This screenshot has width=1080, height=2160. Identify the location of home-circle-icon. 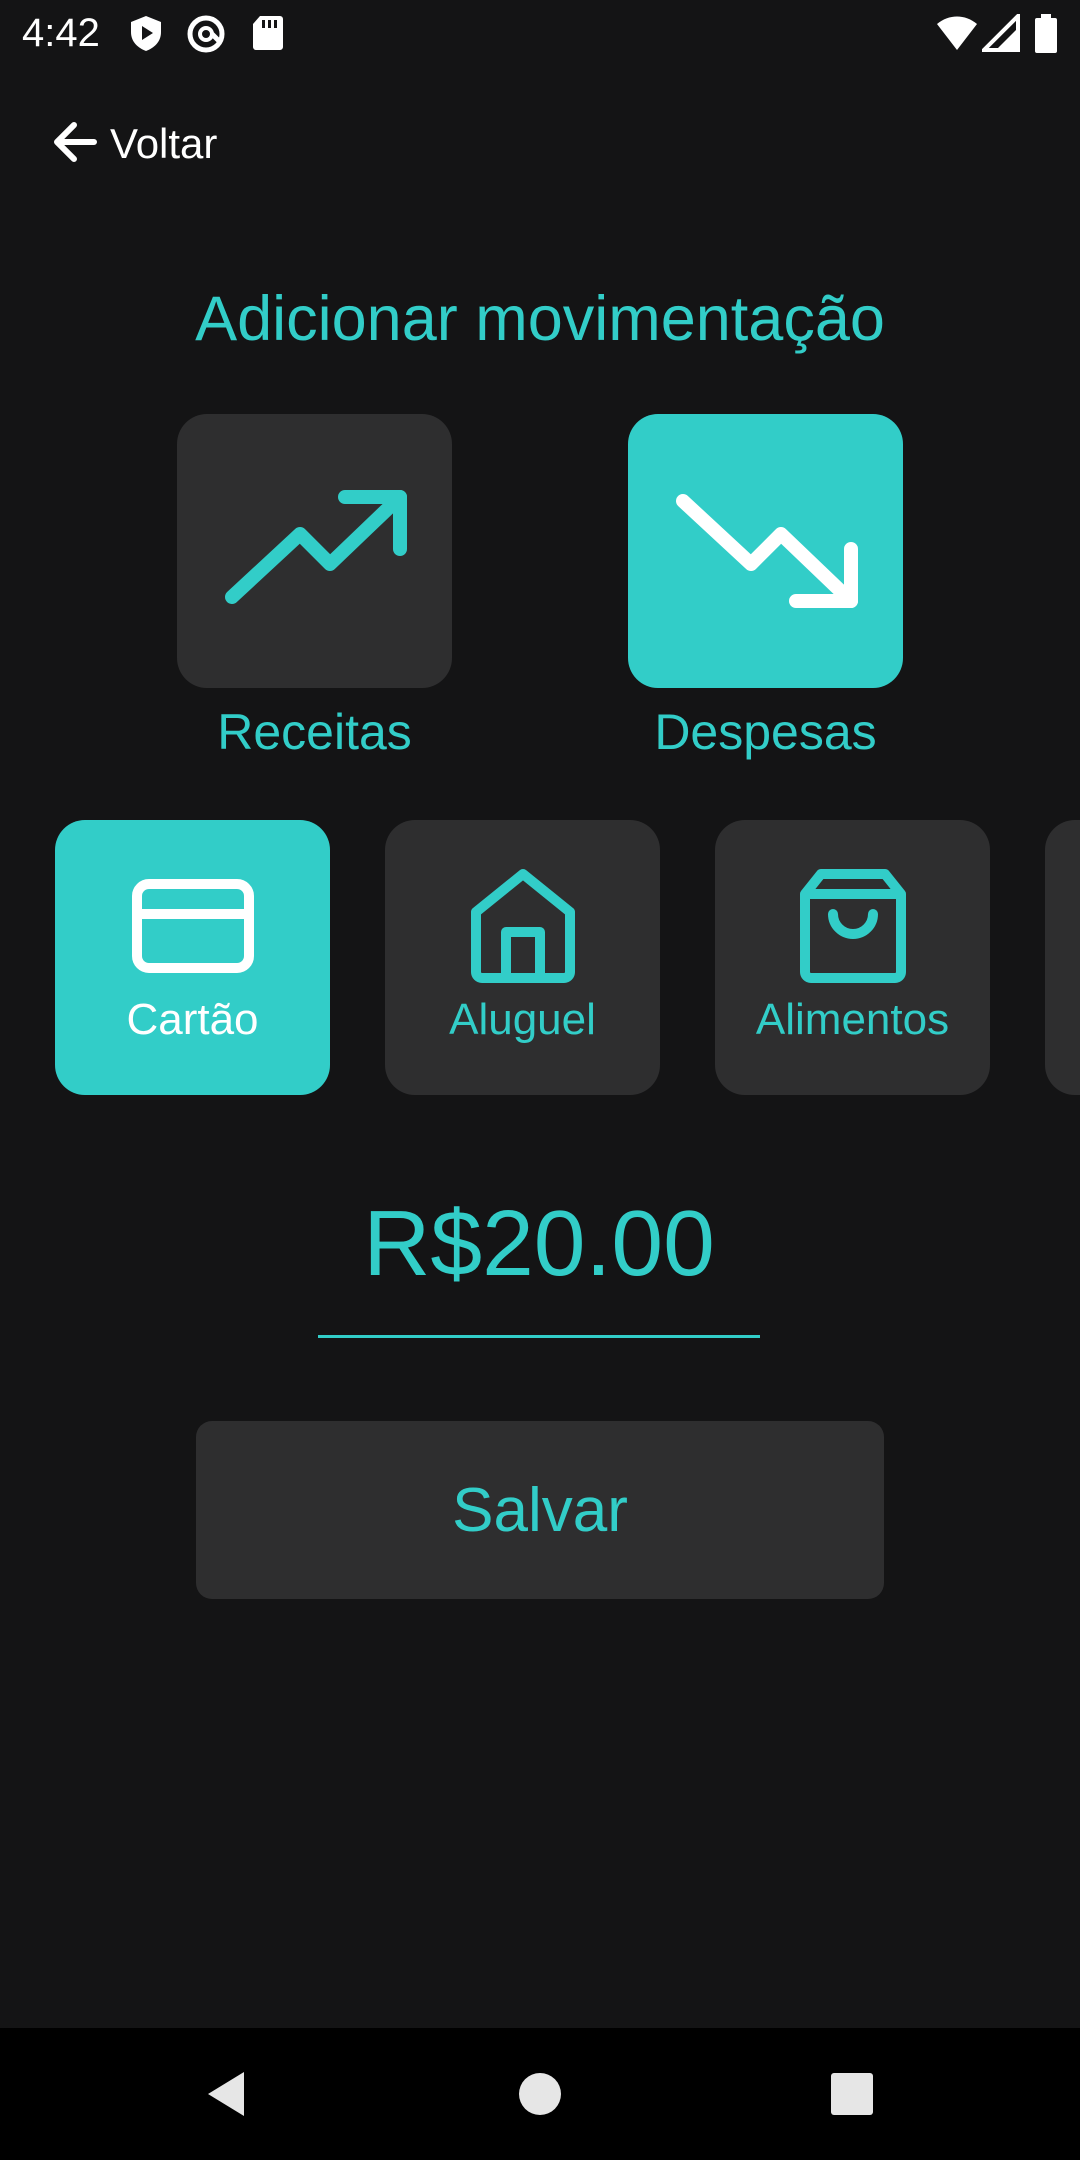
(540, 2094).